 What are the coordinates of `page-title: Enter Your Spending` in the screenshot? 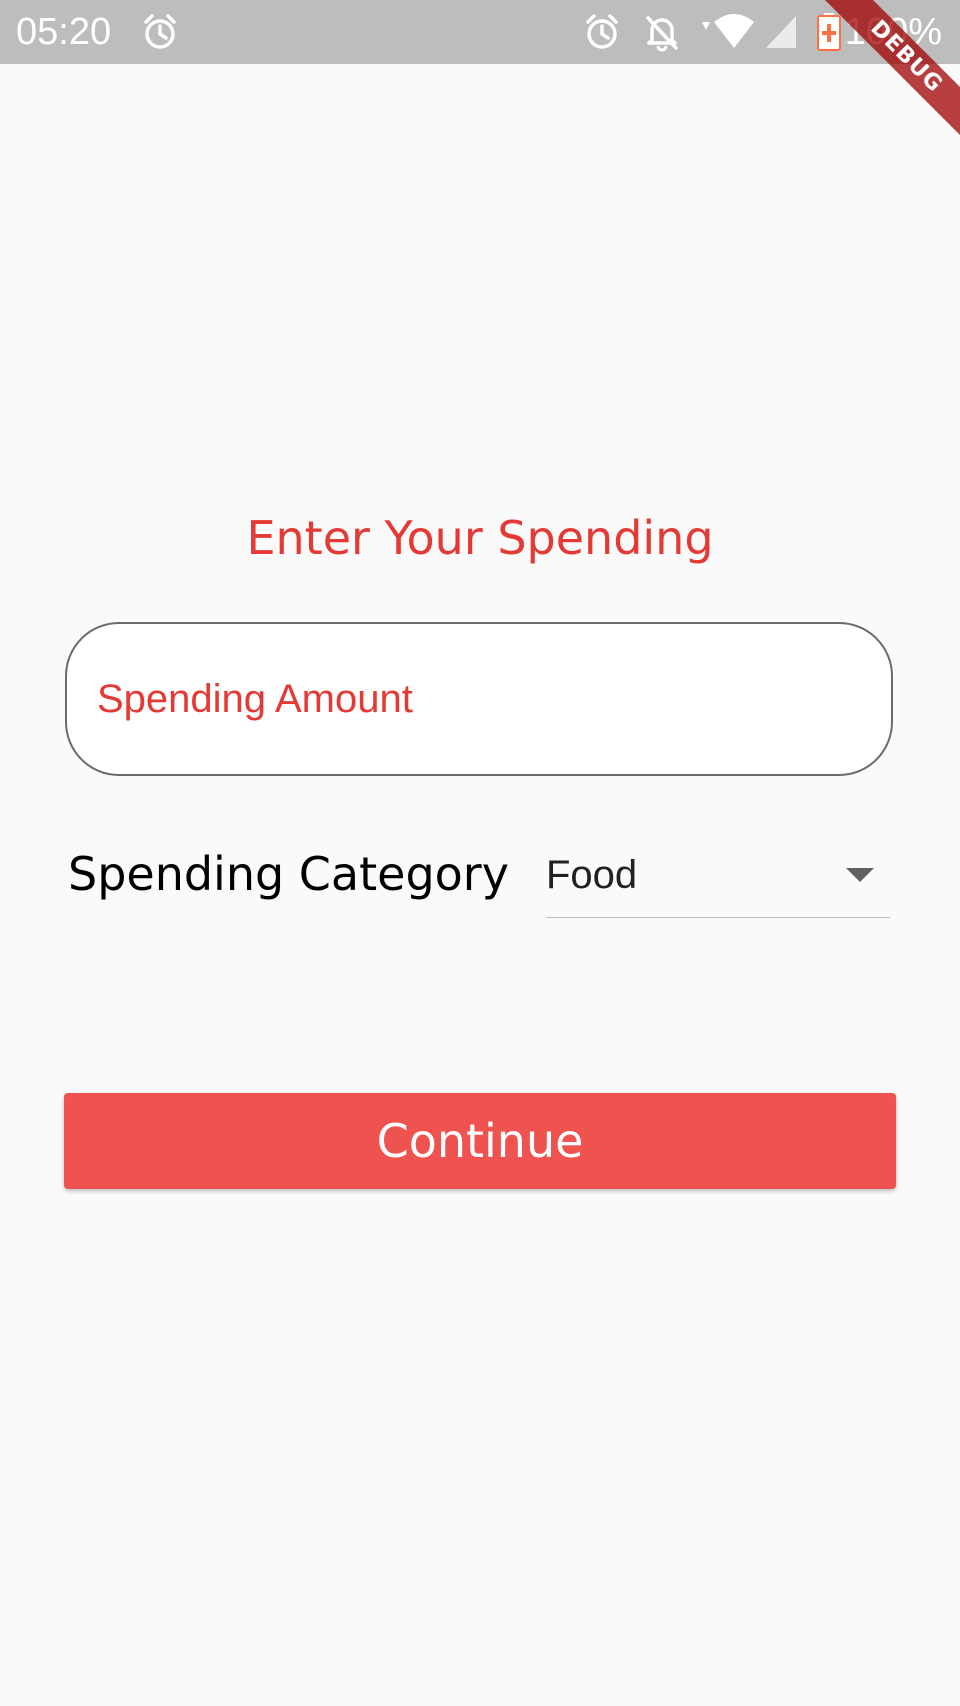 It's located at (480, 538).